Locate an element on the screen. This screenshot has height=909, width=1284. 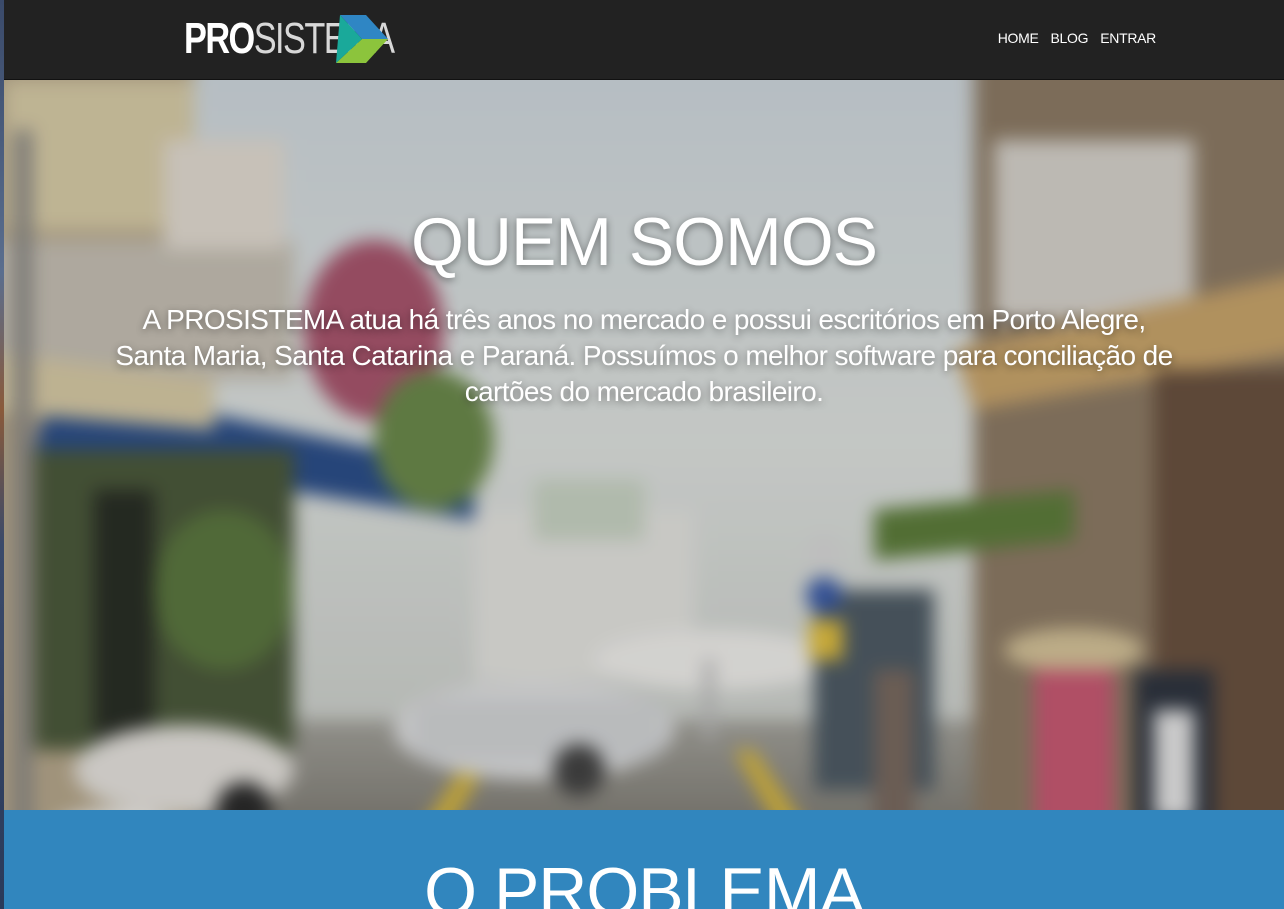
nav-blog-link: BLOG is located at coordinates (1070, 38).